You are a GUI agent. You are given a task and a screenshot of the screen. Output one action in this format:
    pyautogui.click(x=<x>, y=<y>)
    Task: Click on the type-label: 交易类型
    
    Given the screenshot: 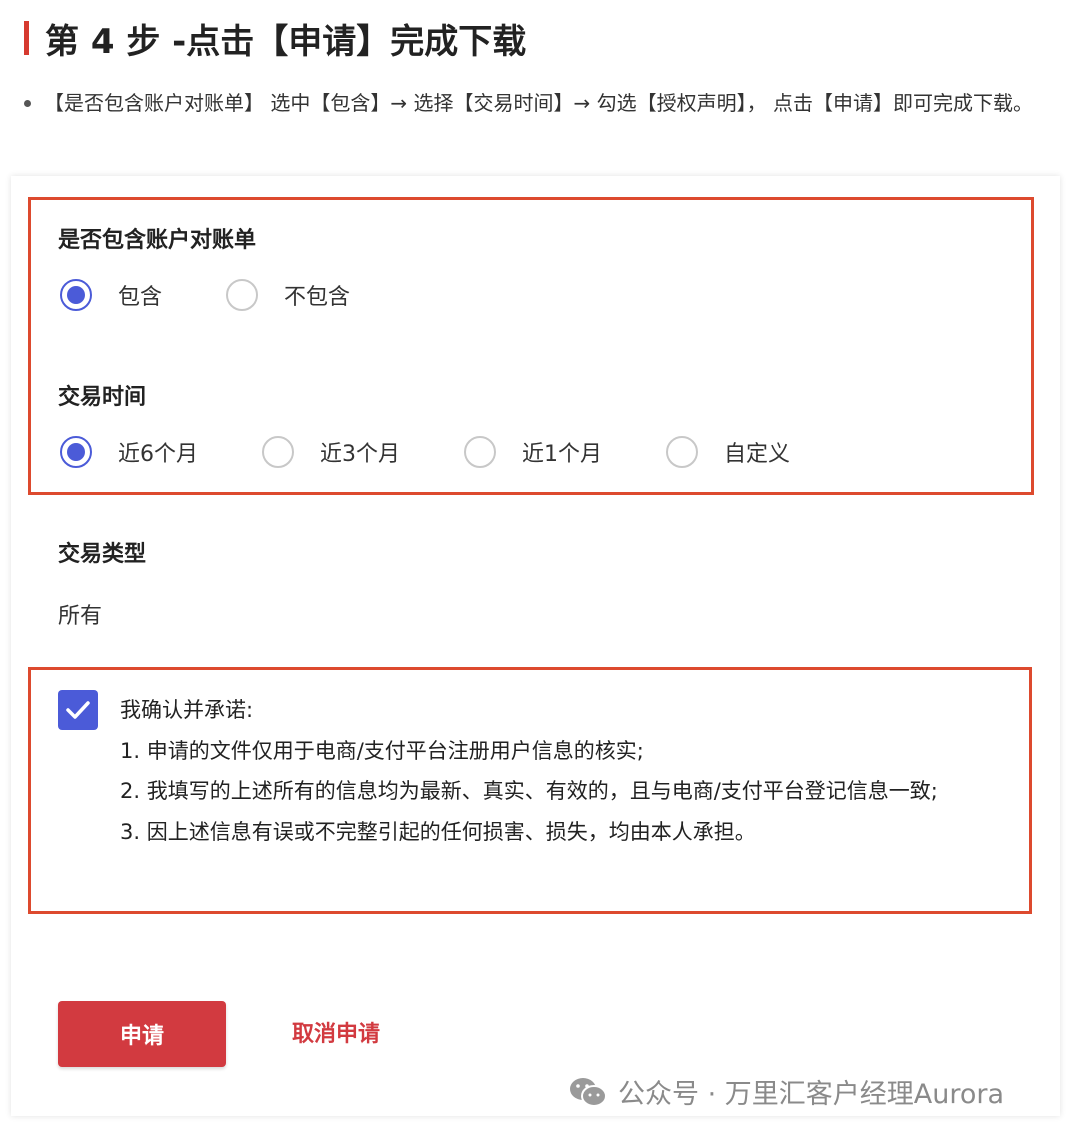 What is the action you would take?
    pyautogui.click(x=102, y=554)
    